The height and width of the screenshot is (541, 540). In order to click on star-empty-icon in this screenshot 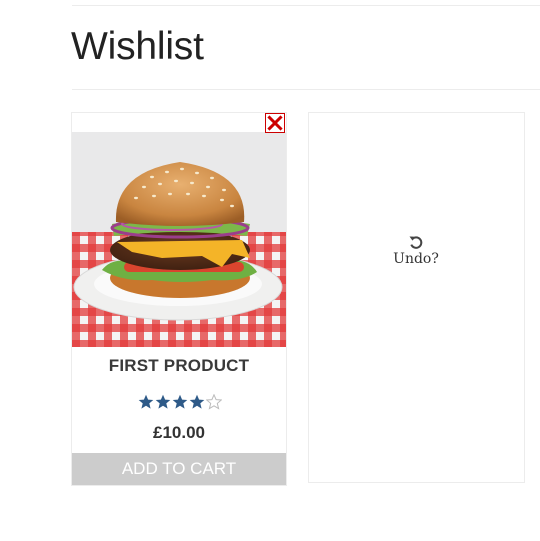, I will do `click(214, 402)`.